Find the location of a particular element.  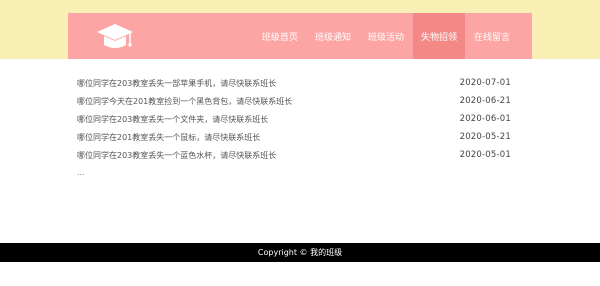

header-bar: 班级首页 班级通知 班级活动 失物招领 在线留言 is located at coordinates (300, 36).